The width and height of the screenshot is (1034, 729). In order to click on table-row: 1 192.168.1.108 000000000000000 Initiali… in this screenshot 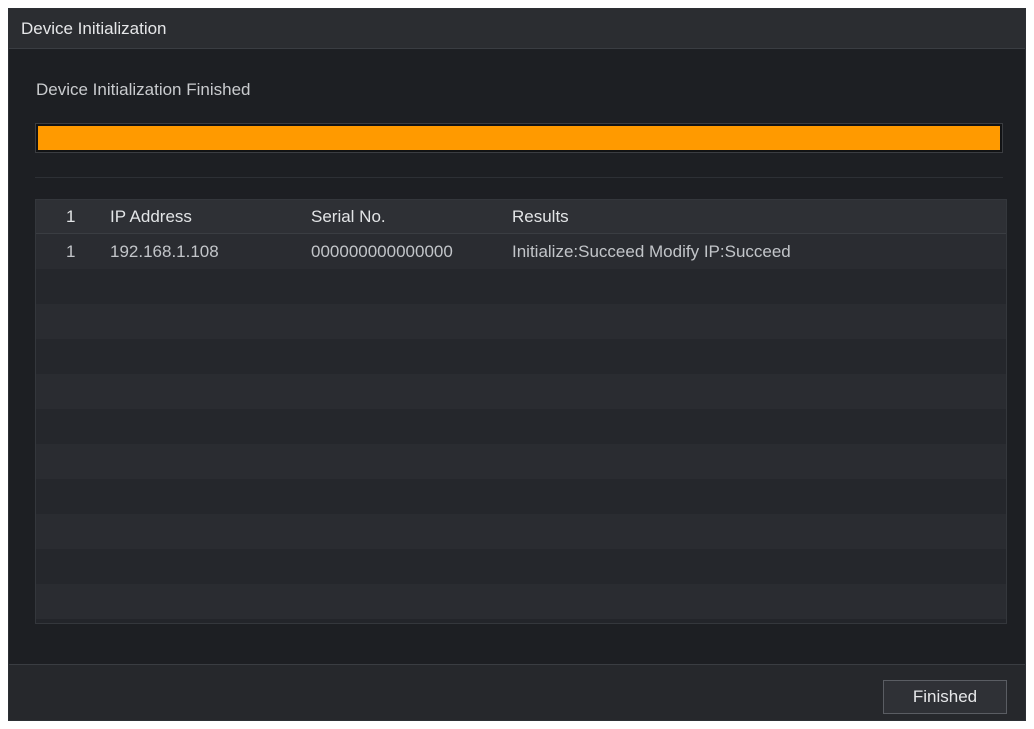, I will do `click(521, 251)`.